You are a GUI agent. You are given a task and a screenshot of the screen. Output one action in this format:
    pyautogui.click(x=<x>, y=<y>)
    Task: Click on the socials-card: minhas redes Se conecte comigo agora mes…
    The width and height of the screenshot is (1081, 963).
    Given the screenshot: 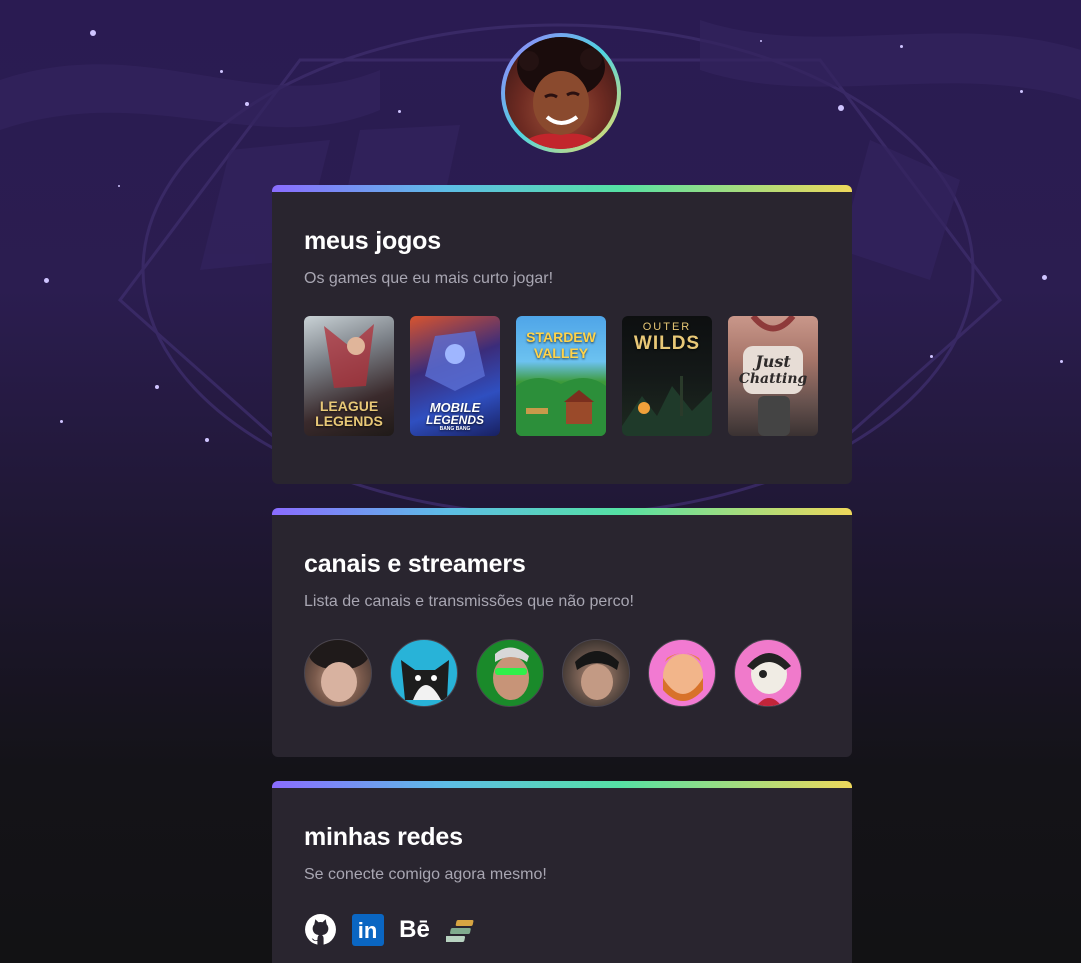 What is the action you would take?
    pyautogui.click(x=562, y=872)
    